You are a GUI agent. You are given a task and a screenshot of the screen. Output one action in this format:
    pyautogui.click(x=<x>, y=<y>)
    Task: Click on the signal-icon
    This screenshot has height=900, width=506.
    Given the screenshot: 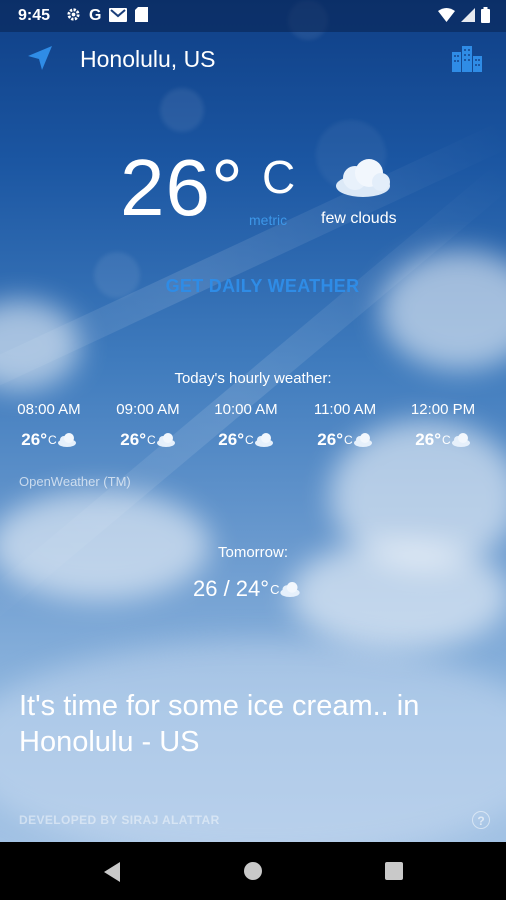 What is the action you would take?
    pyautogui.click(x=468, y=17)
    